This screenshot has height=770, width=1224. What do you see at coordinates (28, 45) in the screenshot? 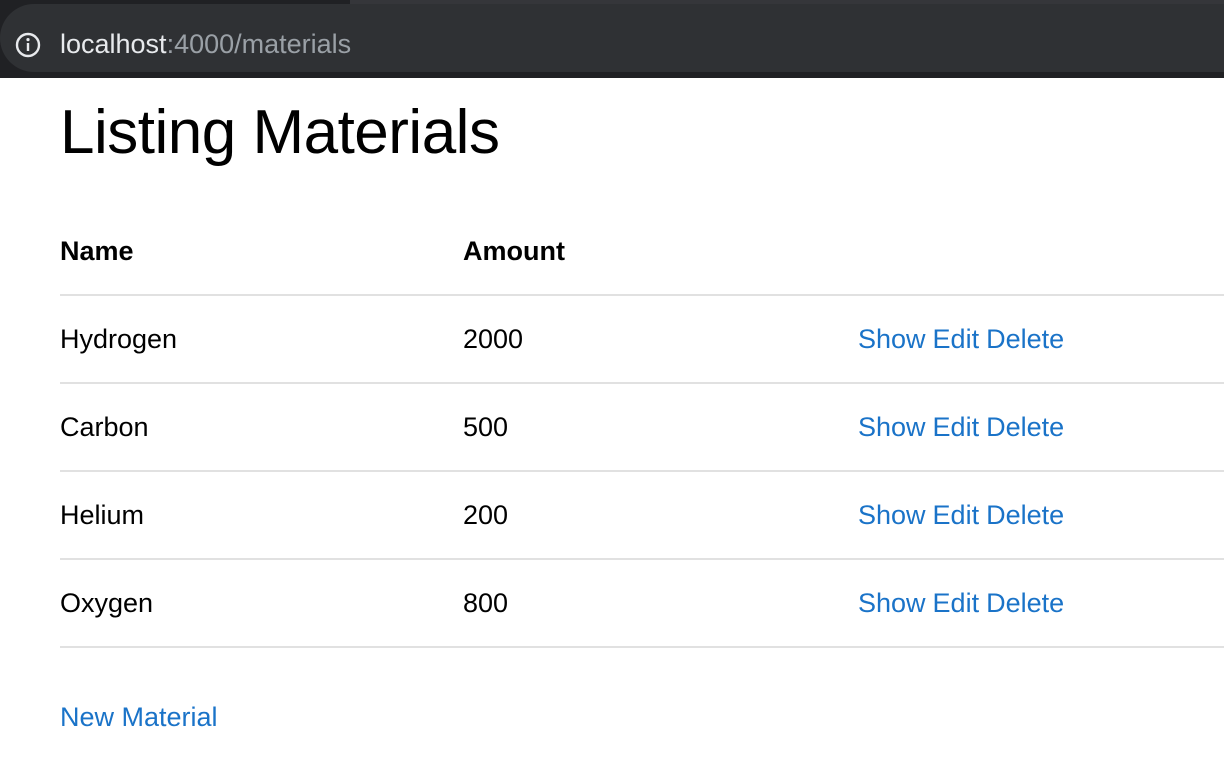
I see `info-icon` at bounding box center [28, 45].